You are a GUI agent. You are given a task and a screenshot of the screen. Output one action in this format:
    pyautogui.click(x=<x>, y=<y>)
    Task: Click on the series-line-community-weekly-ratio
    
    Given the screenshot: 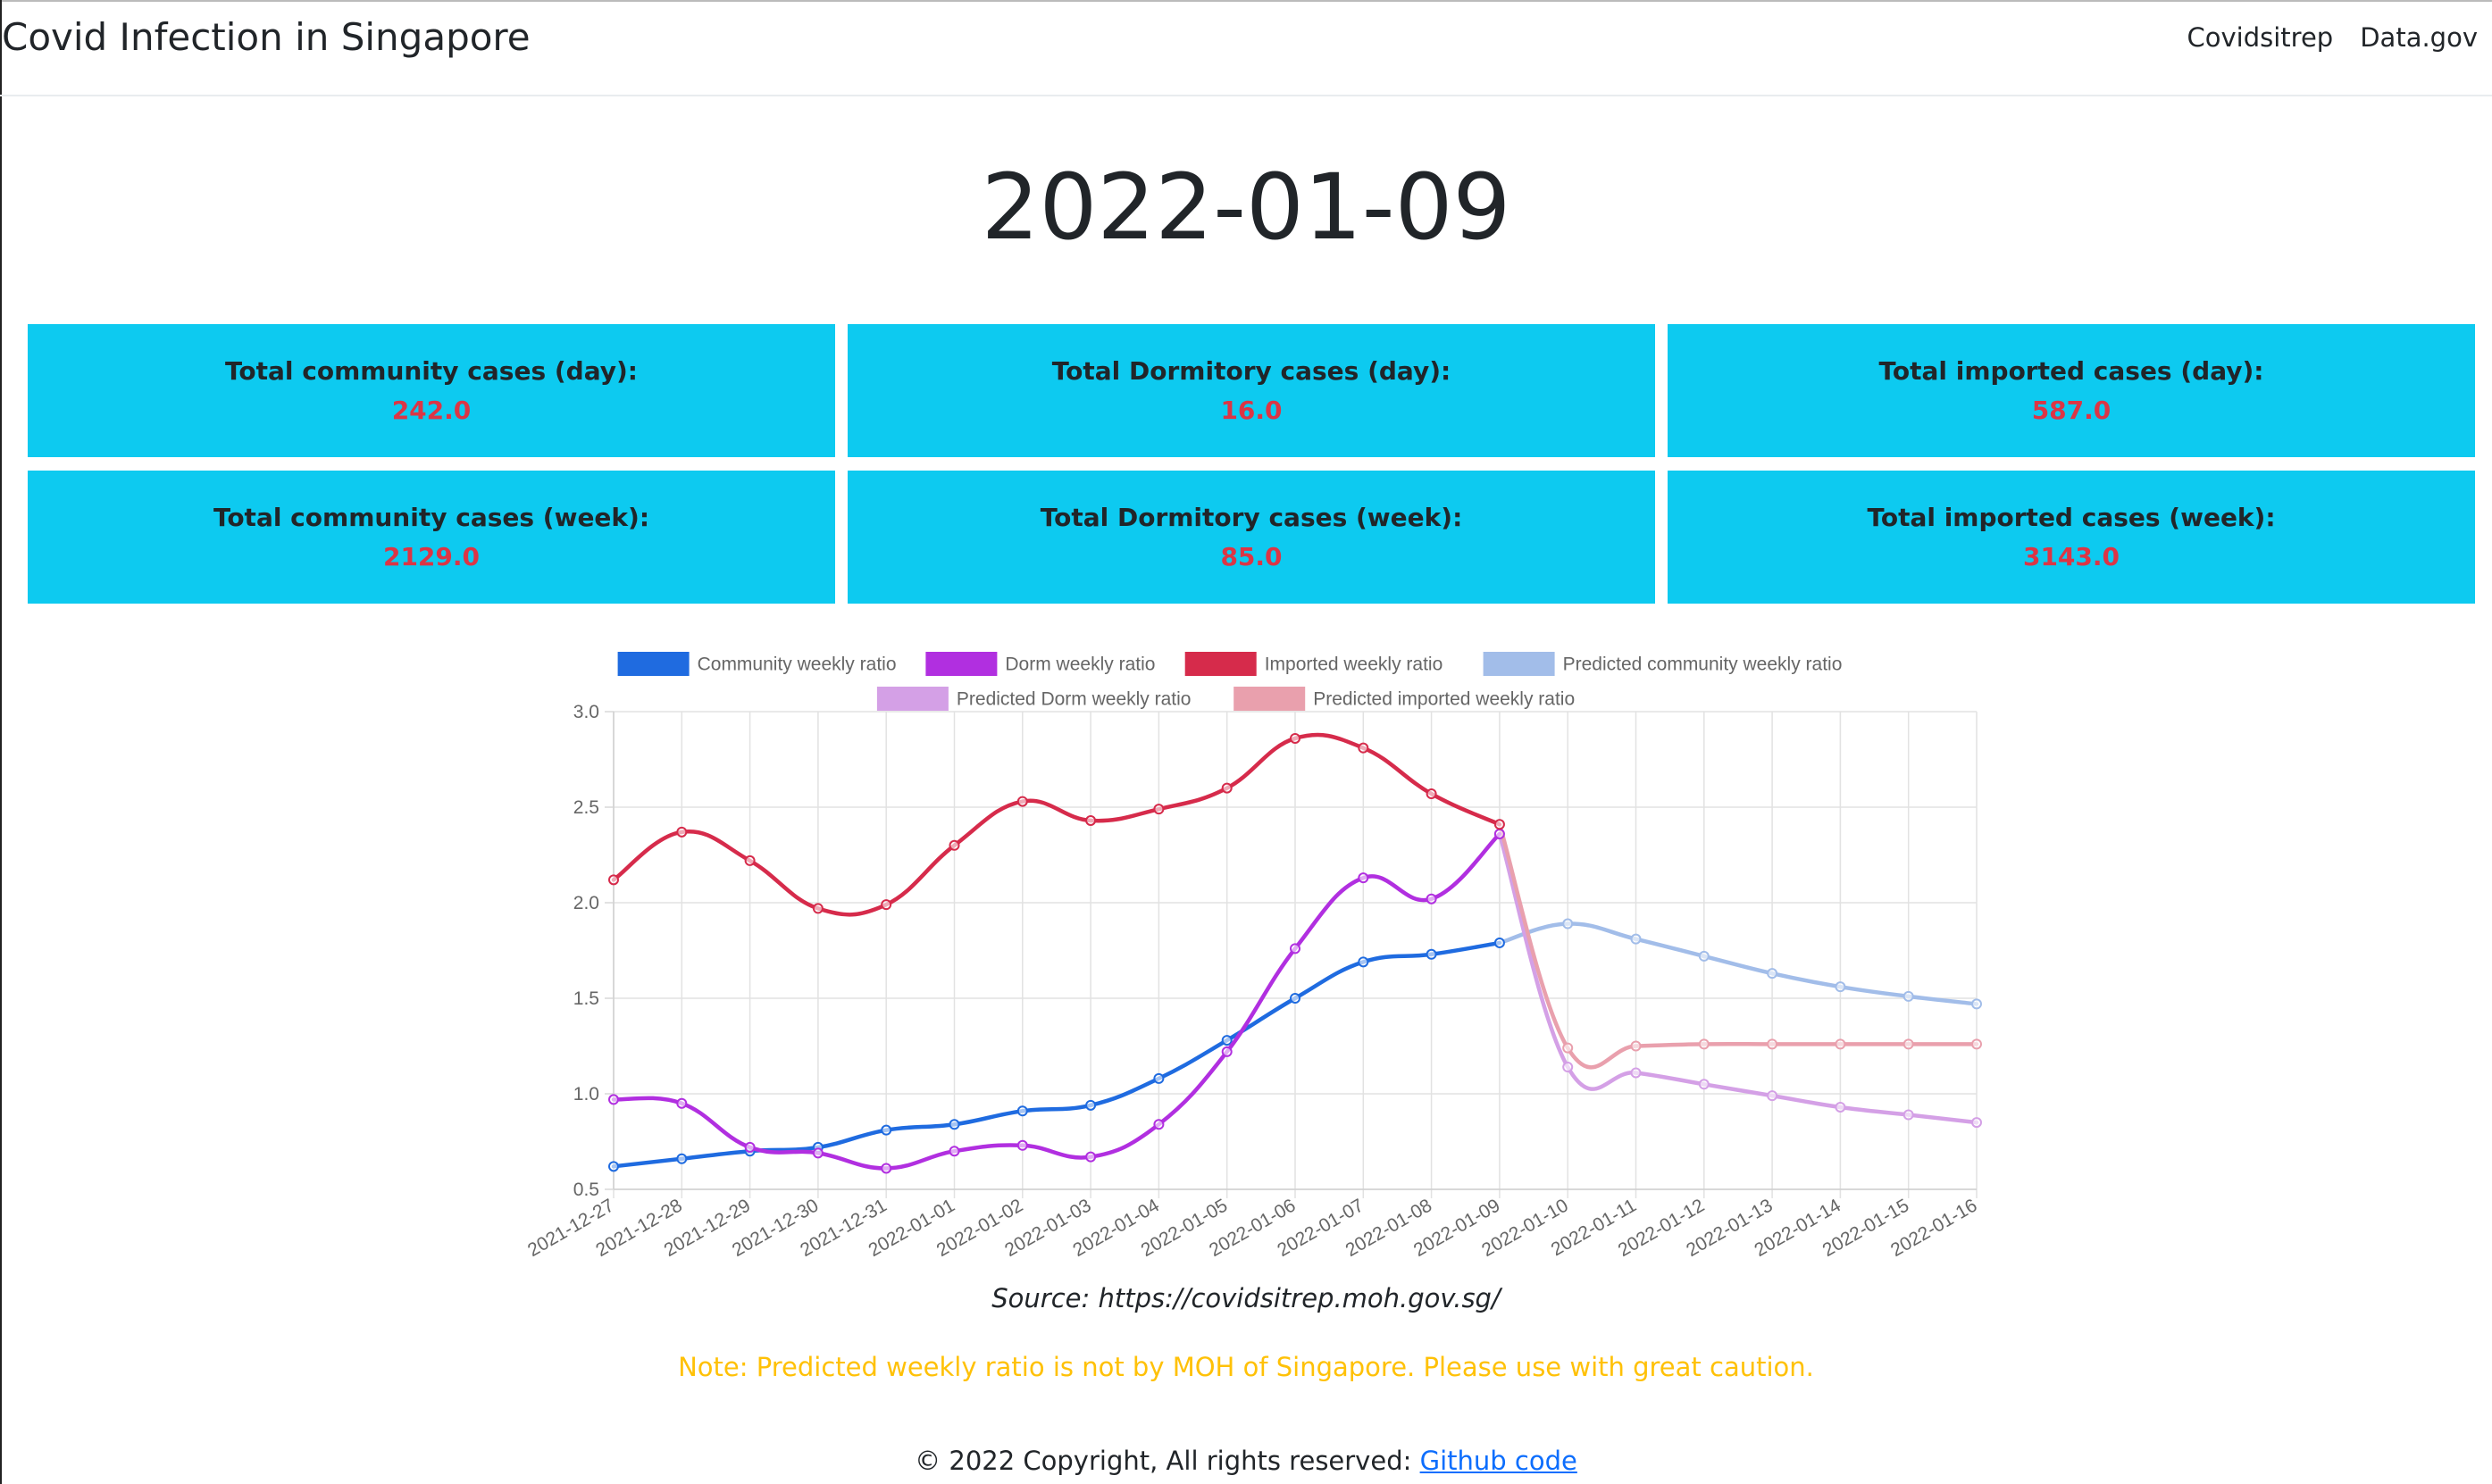 What is the action you would take?
    pyautogui.click(x=1057, y=1054)
    